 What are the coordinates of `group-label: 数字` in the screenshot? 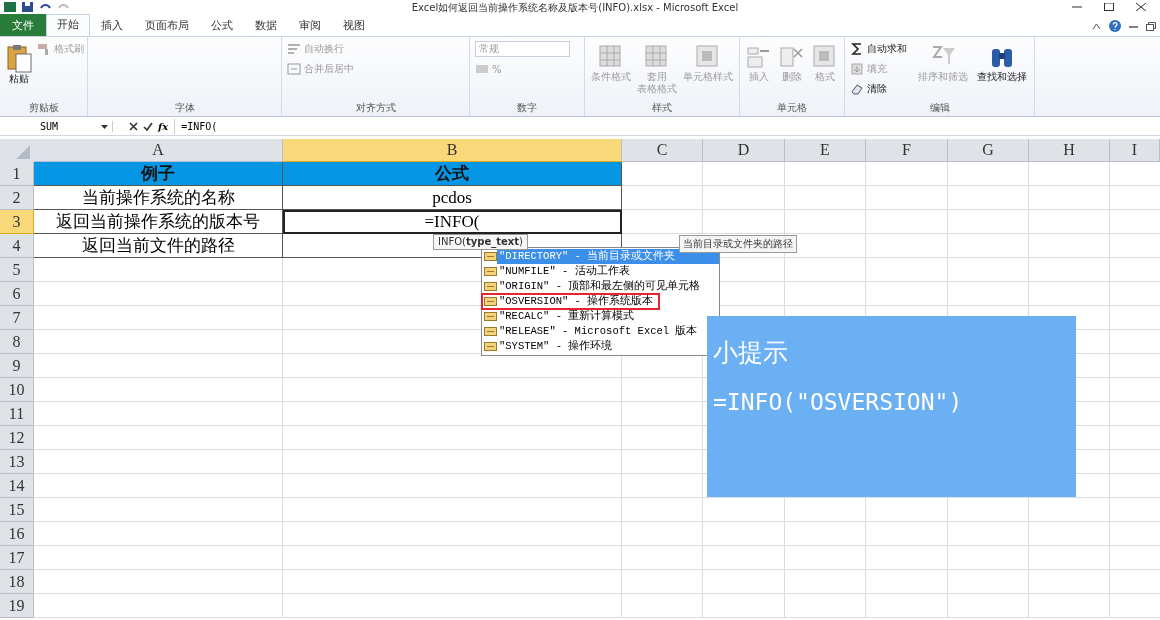 It's located at (527, 108).